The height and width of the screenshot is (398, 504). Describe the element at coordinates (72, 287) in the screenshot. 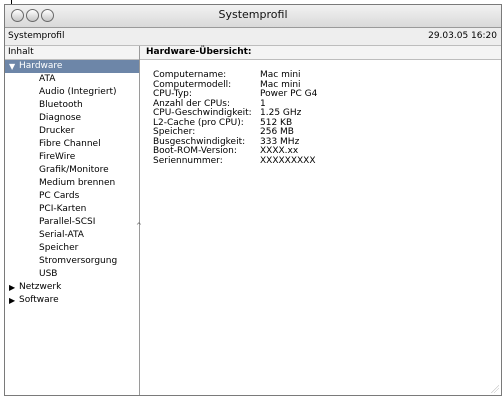

I see `sidebar-item: ▶ Netzwerk` at that location.